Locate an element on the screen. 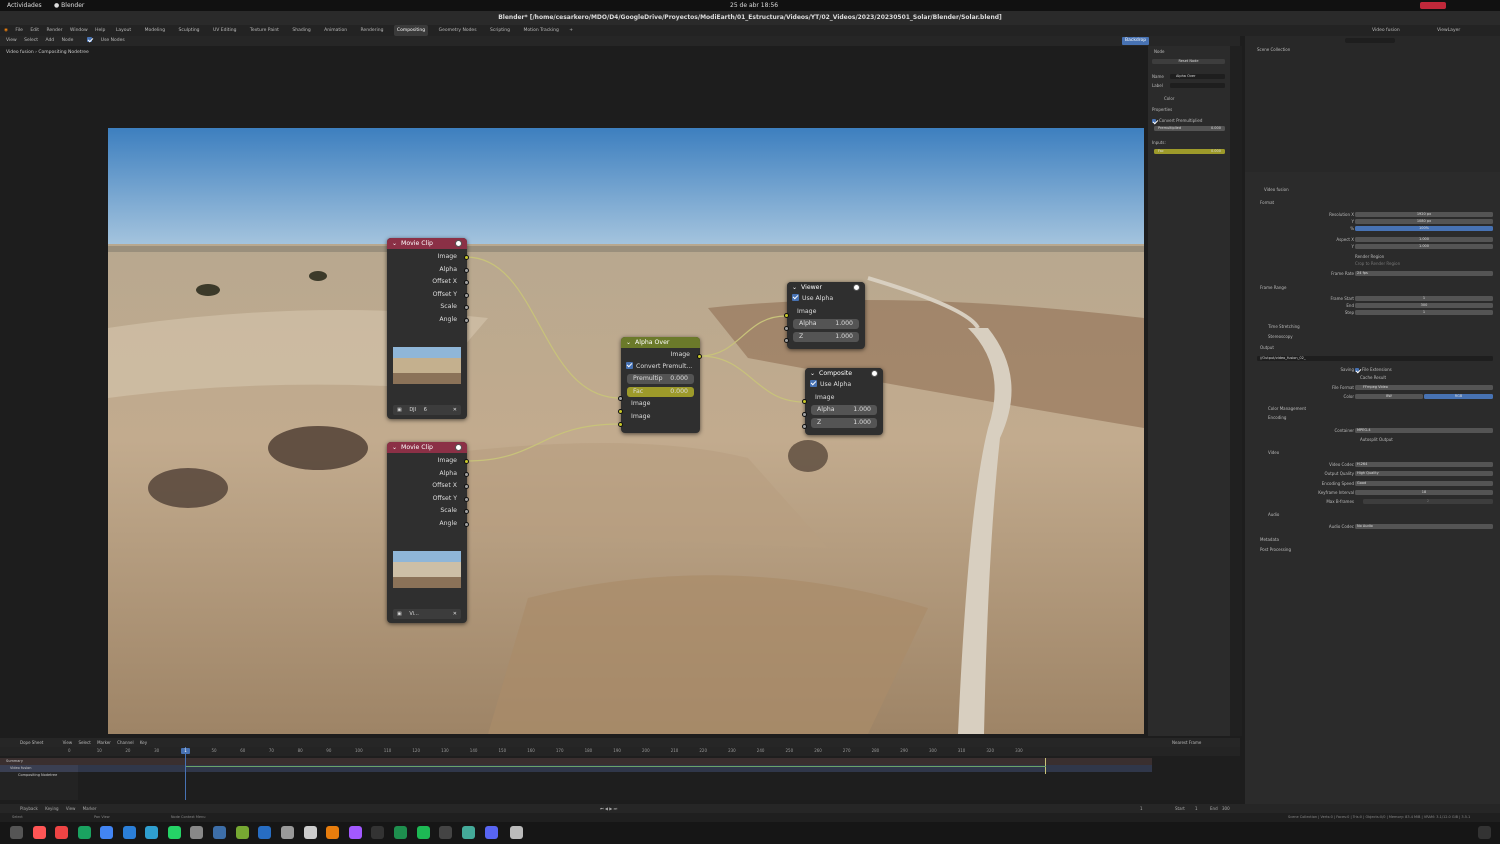  crop-region-toggle: Crop to Render Region is located at coordinates (1377, 263).